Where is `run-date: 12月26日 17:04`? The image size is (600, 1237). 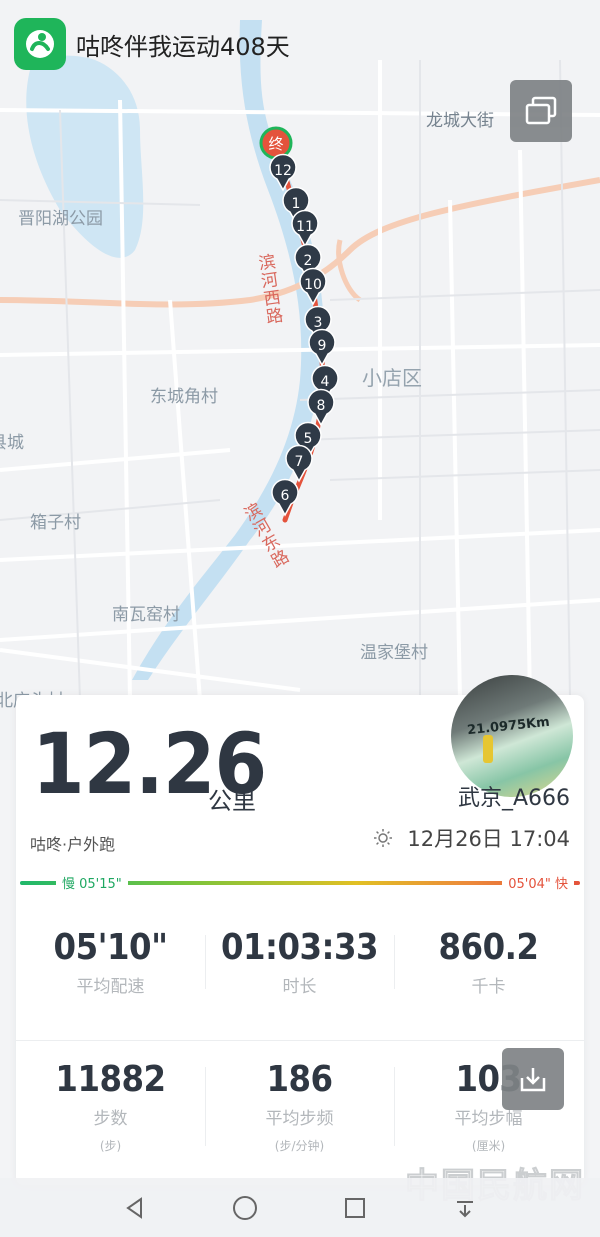
run-date: 12月26日 17:04 is located at coordinates (488, 839).